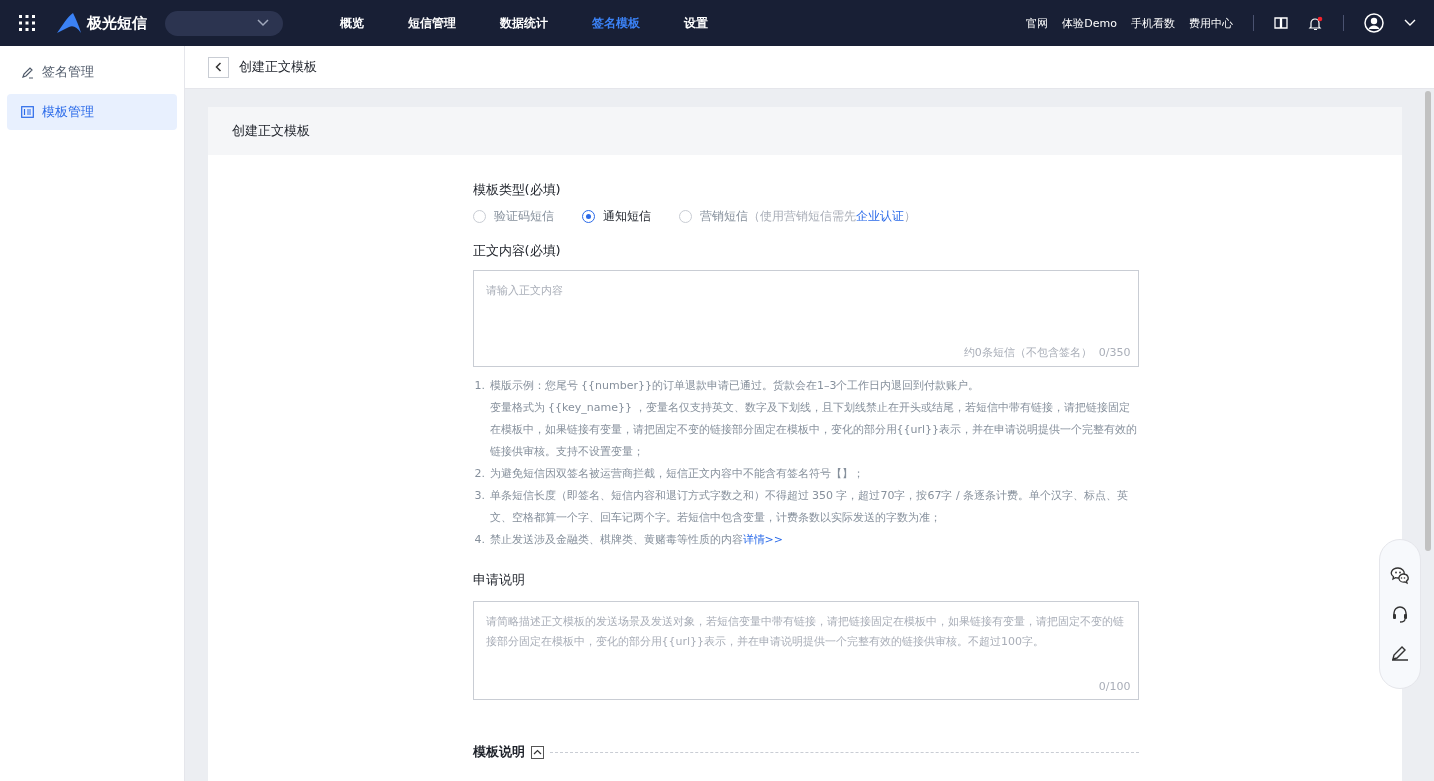 The height and width of the screenshot is (781, 1434). What do you see at coordinates (735, 386) in the screenshot?
I see `note-text: 模版示例：您尾号 {{number}}的订单退款申请已通过。货款会在1–3个工作日内退回到付款账户。` at bounding box center [735, 386].